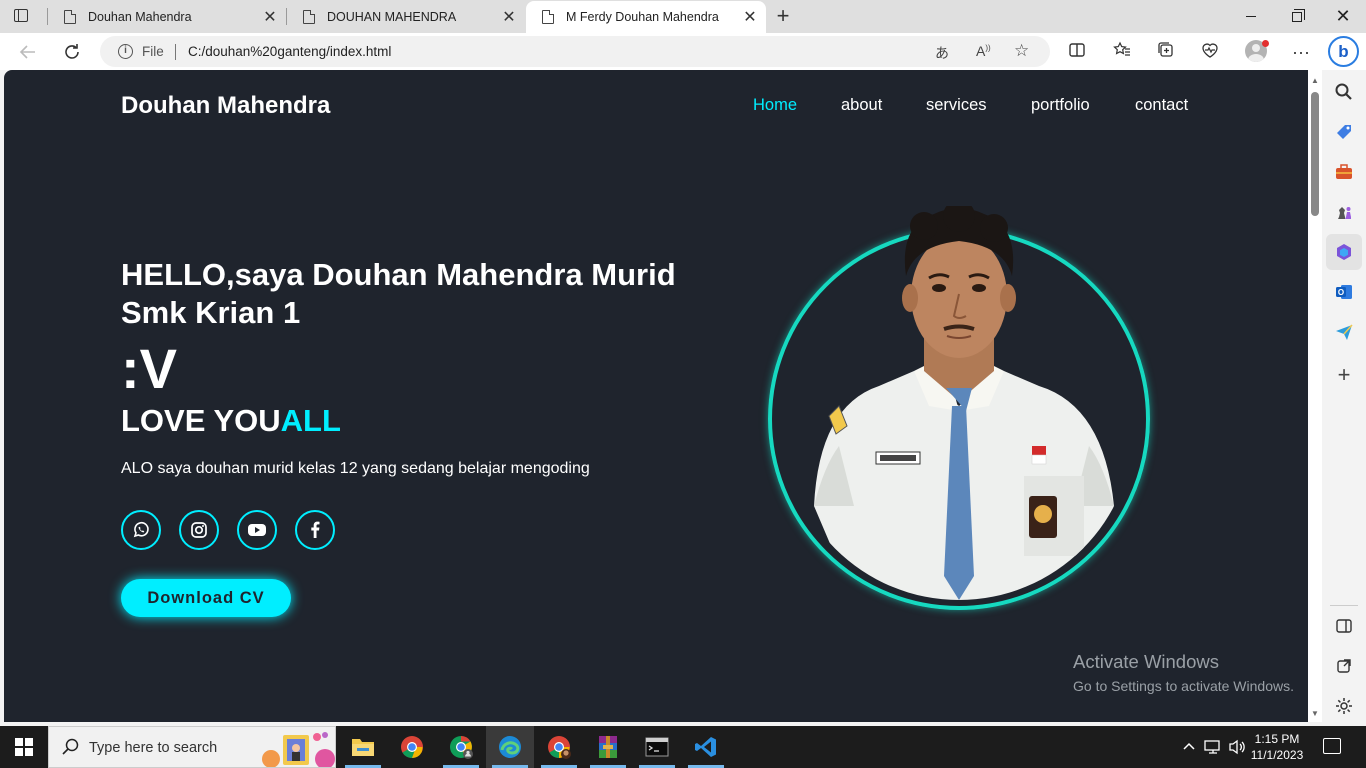 The height and width of the screenshot is (768, 1366). I want to click on microsoft-365-icon, so click(1344, 252).